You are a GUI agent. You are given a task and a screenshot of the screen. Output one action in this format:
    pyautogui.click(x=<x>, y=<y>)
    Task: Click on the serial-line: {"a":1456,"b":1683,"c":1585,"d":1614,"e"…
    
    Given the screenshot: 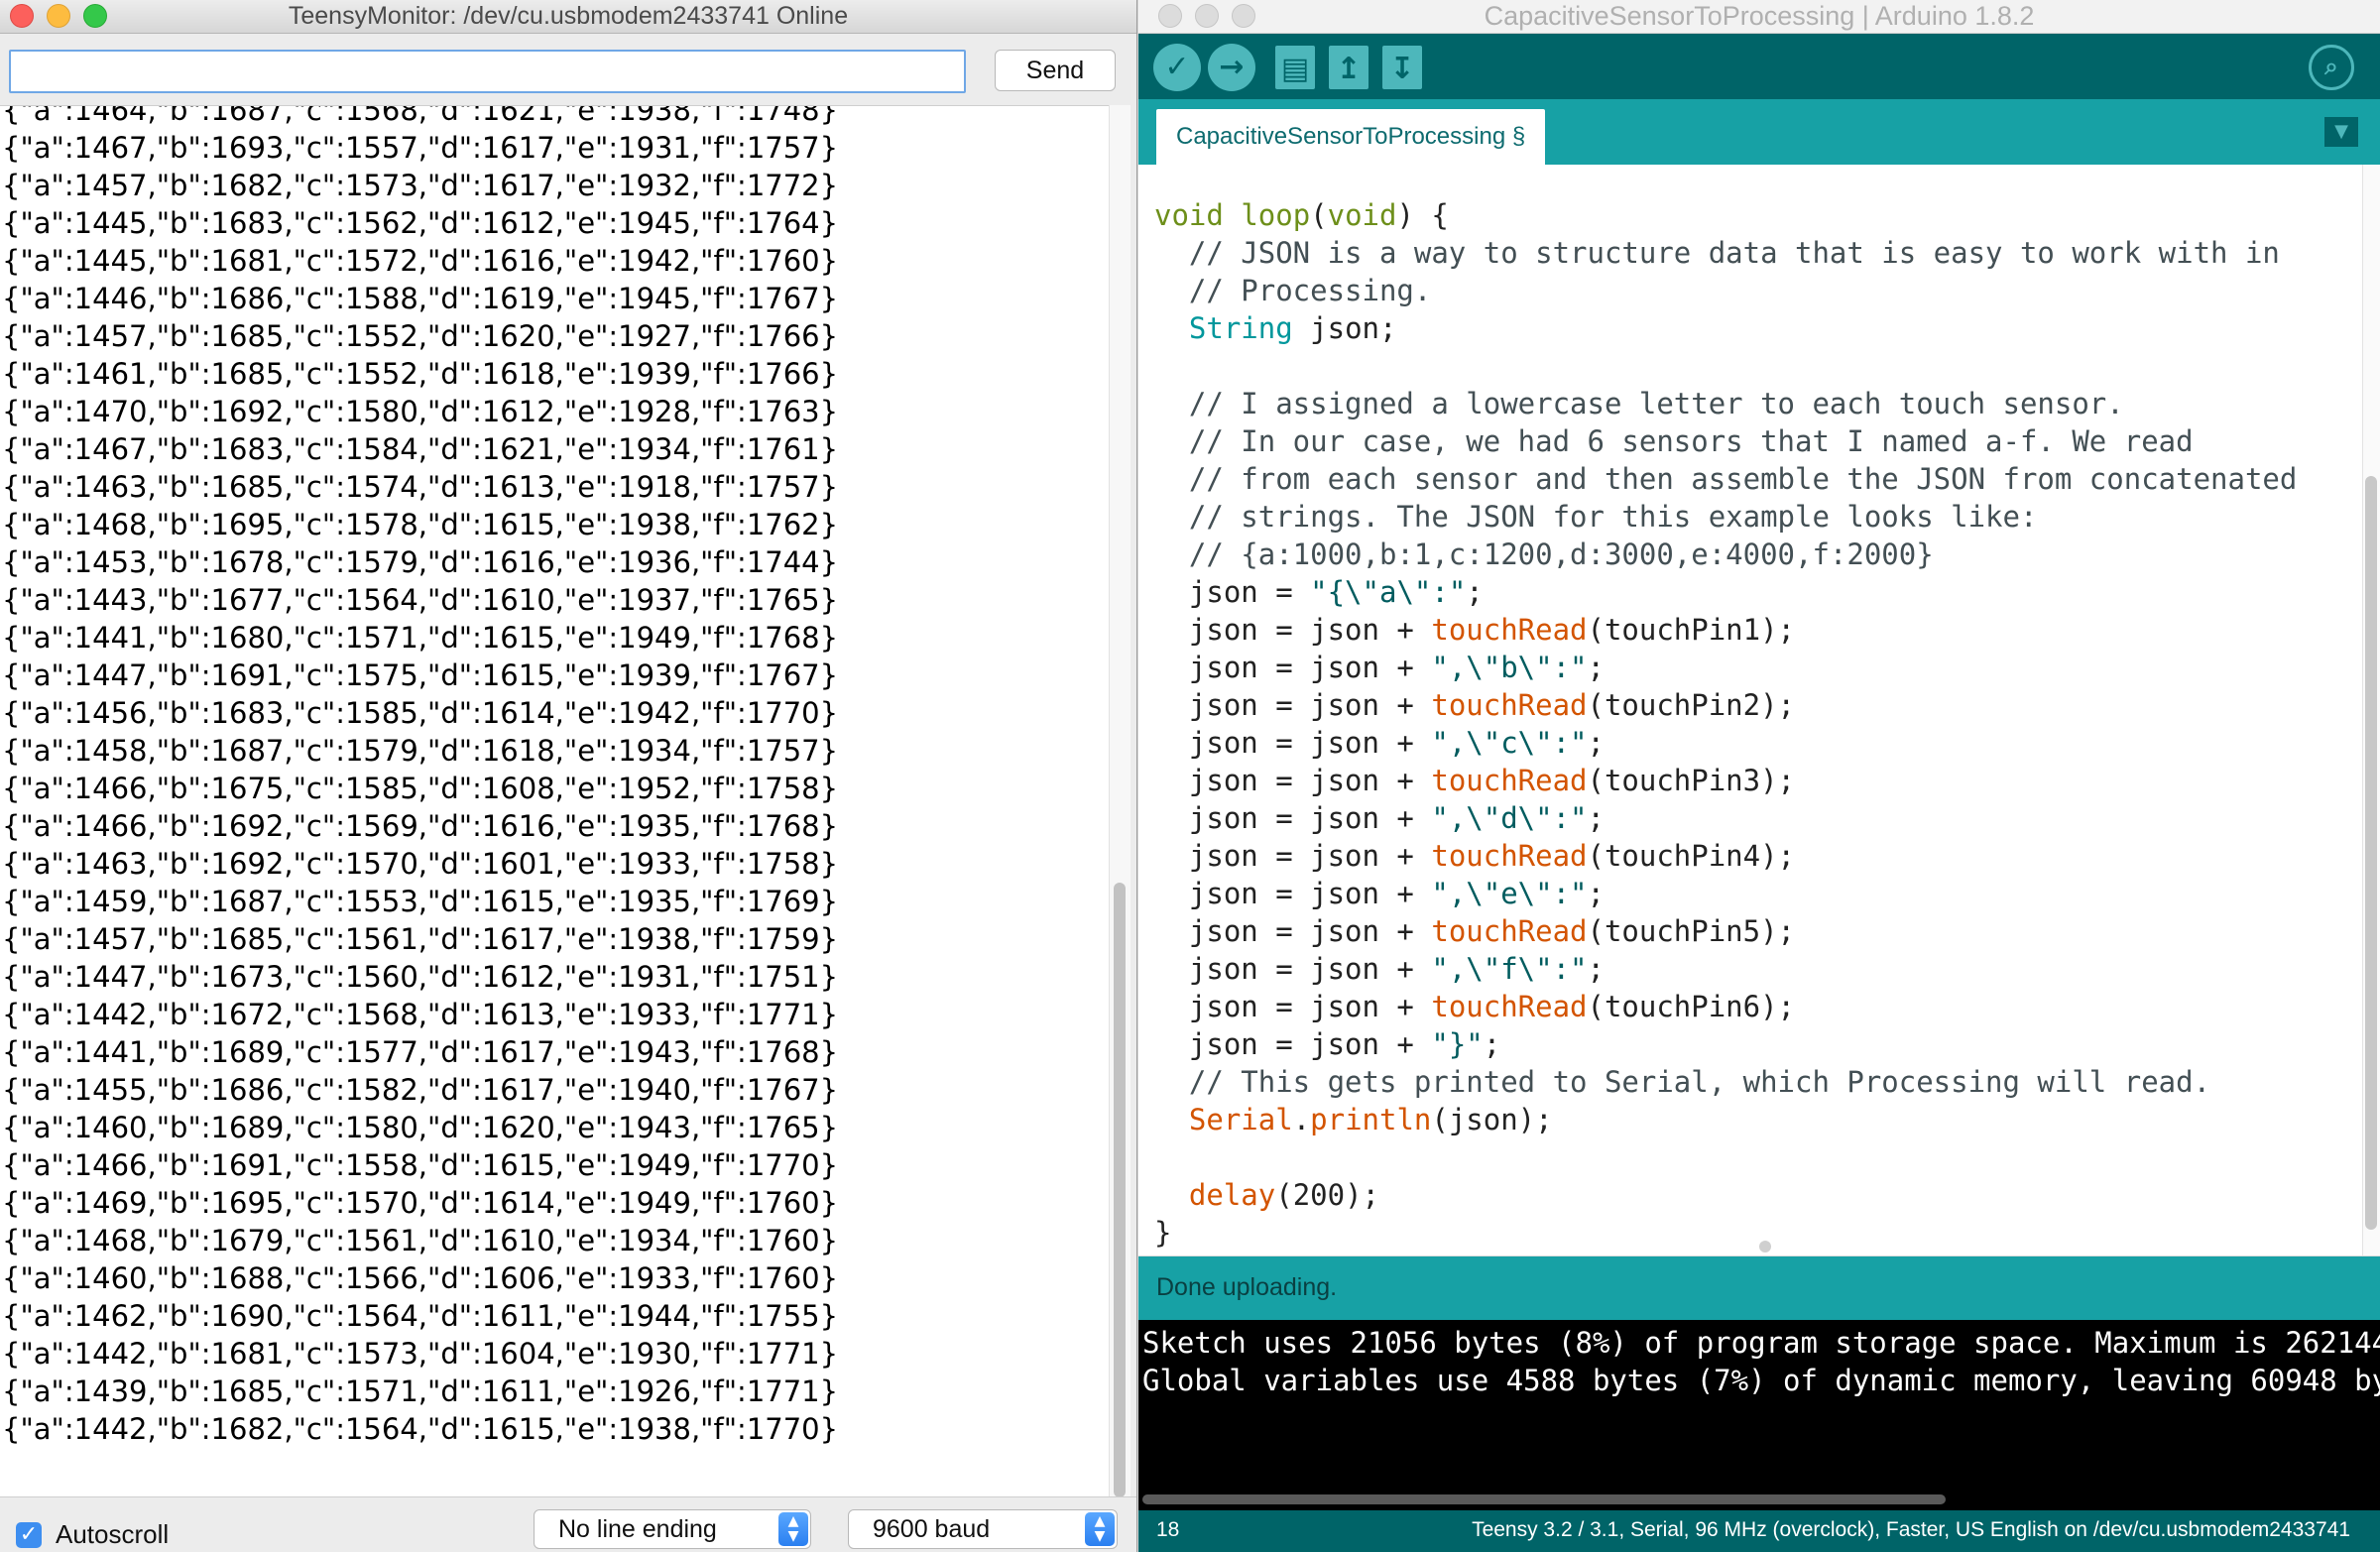 What is the action you would take?
    pyautogui.click(x=420, y=713)
    